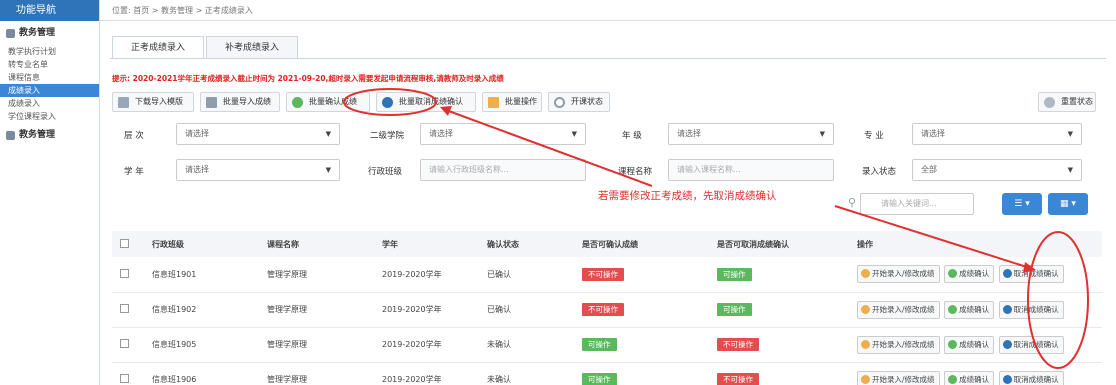 This screenshot has width=1116, height=385. What do you see at coordinates (635, 172) in the screenshot?
I see `filter-label-course: 课程名称` at bounding box center [635, 172].